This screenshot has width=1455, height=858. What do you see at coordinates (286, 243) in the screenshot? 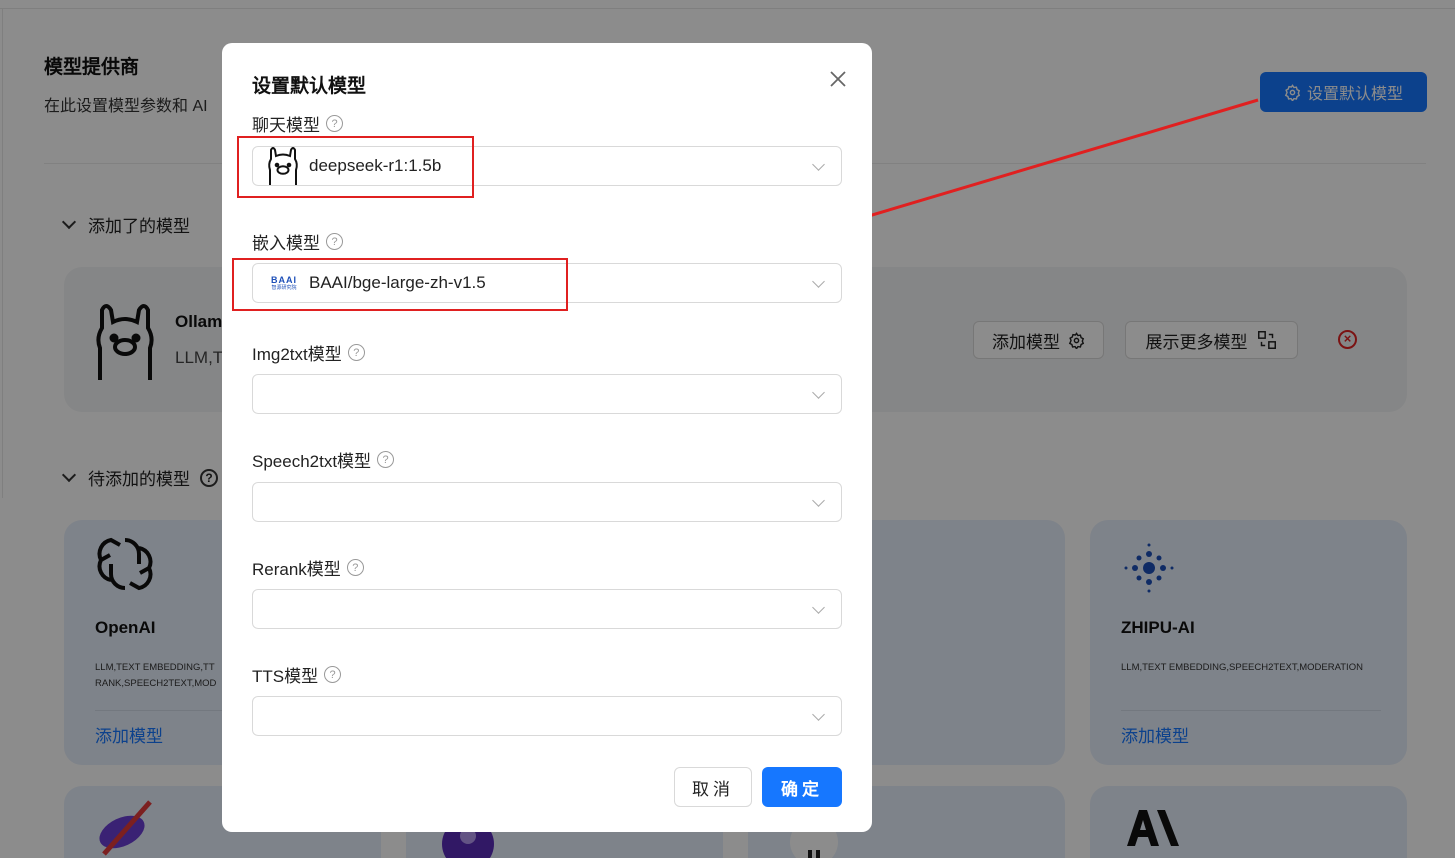
I see `field-label-text: 嵌入模型` at bounding box center [286, 243].